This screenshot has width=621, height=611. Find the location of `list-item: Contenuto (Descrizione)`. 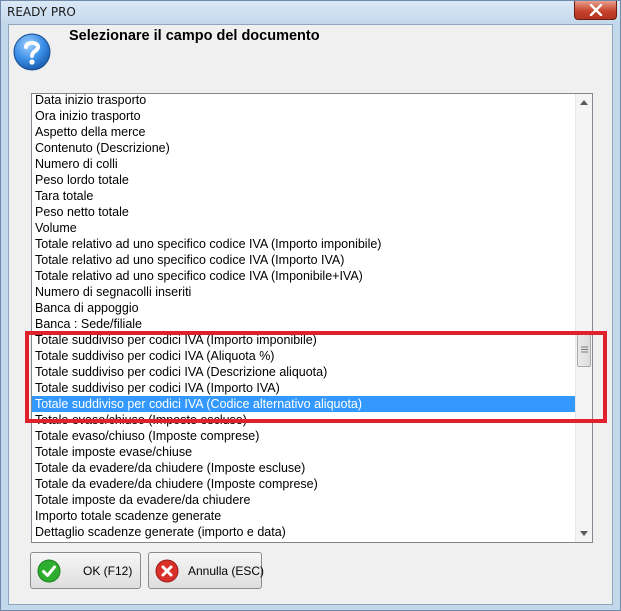

list-item: Contenuto (Descrizione) is located at coordinates (303, 148).